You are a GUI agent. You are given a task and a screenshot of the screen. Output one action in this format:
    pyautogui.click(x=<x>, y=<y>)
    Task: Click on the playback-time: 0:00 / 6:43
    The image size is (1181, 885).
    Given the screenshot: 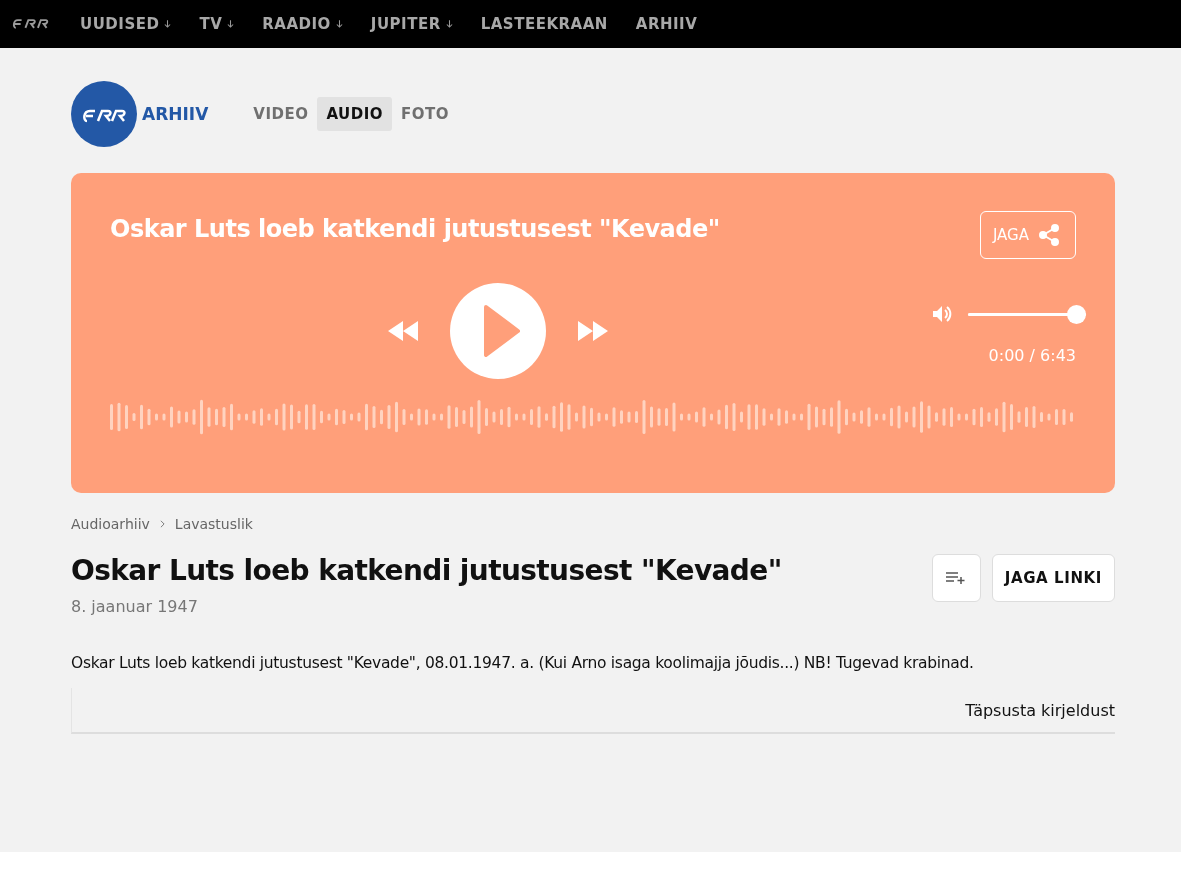 What is the action you would take?
    pyautogui.click(x=1032, y=355)
    